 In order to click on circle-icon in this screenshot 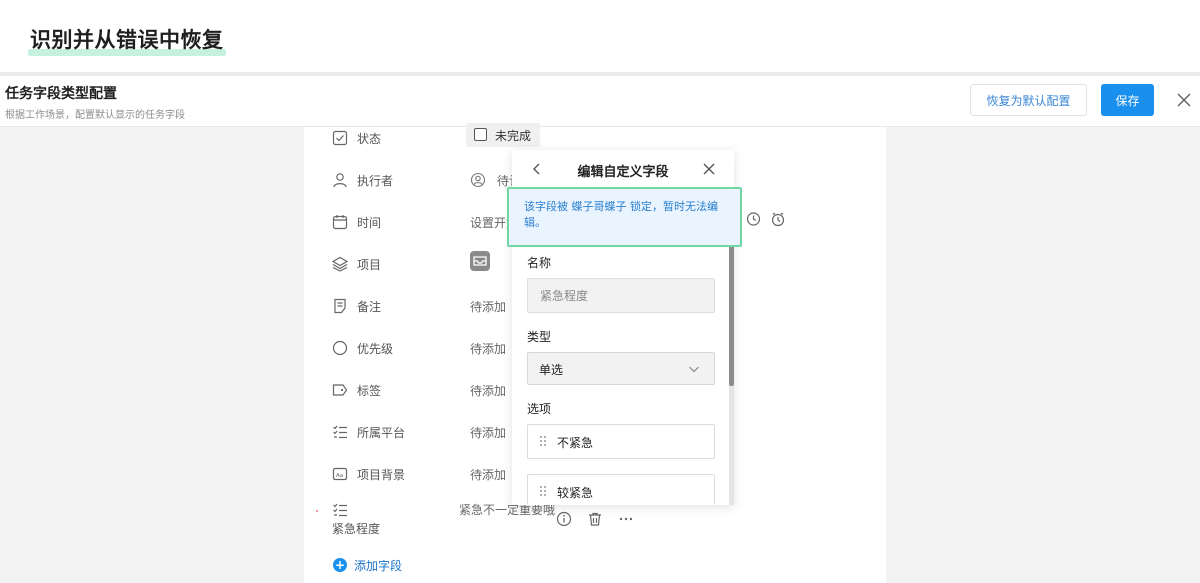, I will do `click(340, 348)`.